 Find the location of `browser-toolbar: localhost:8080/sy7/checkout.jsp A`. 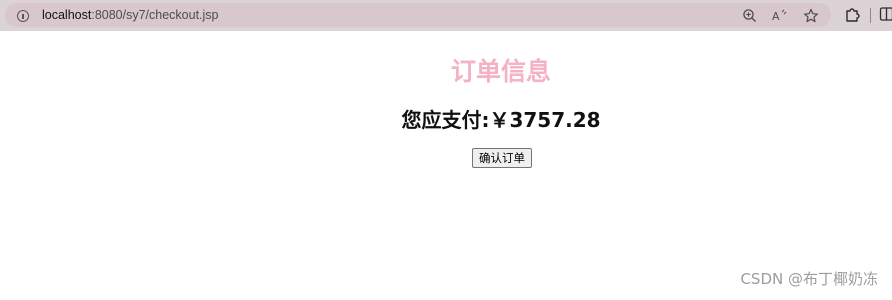

browser-toolbar: localhost:8080/sy7/checkout.jsp A is located at coordinates (446, 15).